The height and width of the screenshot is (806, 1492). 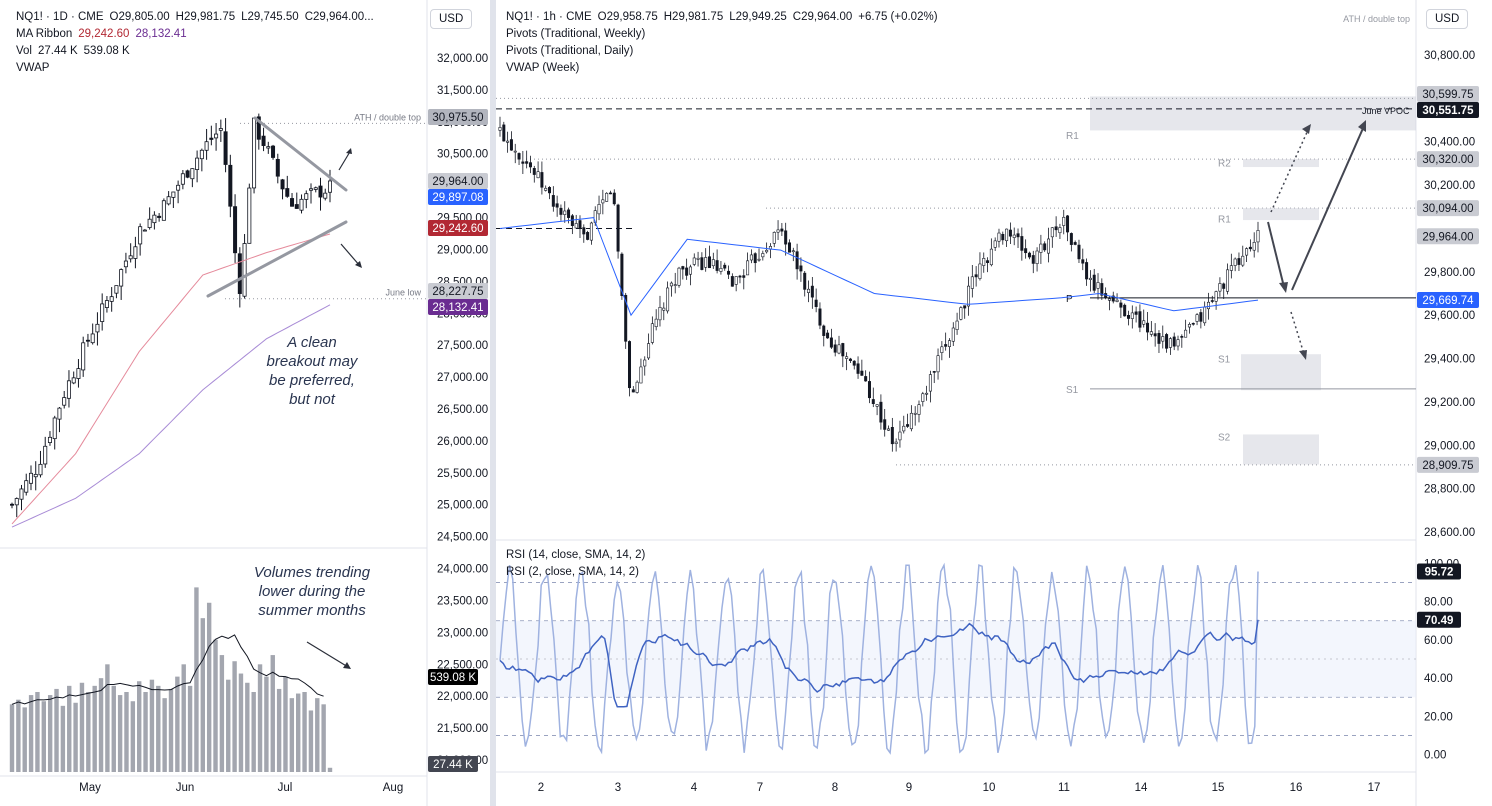 What do you see at coordinates (1447, 160) in the screenshot?
I see `hourly-price-badge-text: 30,320.00` at bounding box center [1447, 160].